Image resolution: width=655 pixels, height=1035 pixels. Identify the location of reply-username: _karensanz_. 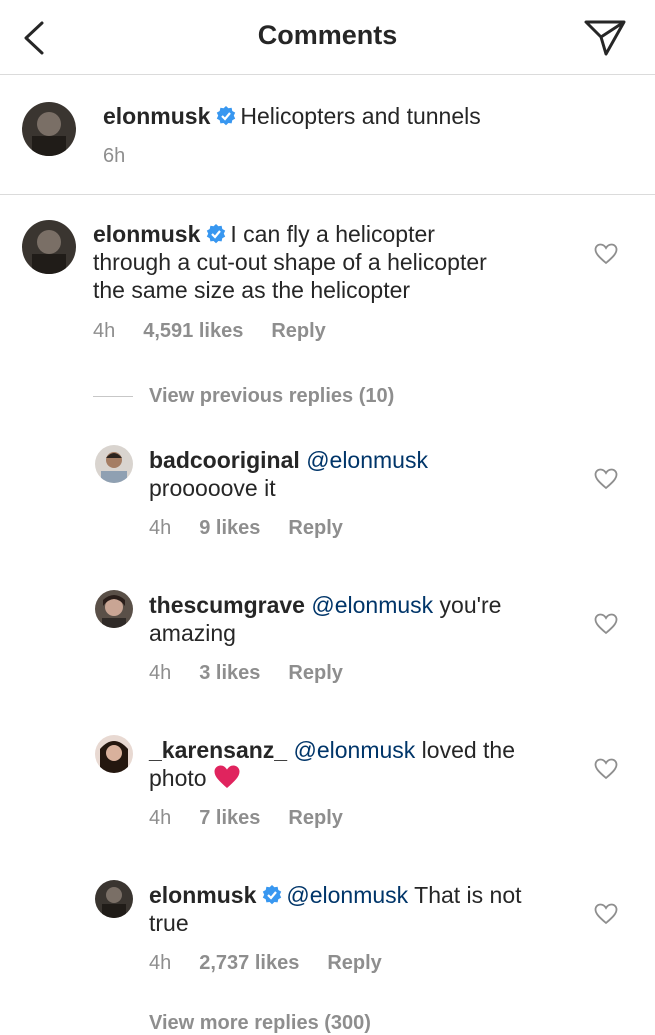
(218, 750).